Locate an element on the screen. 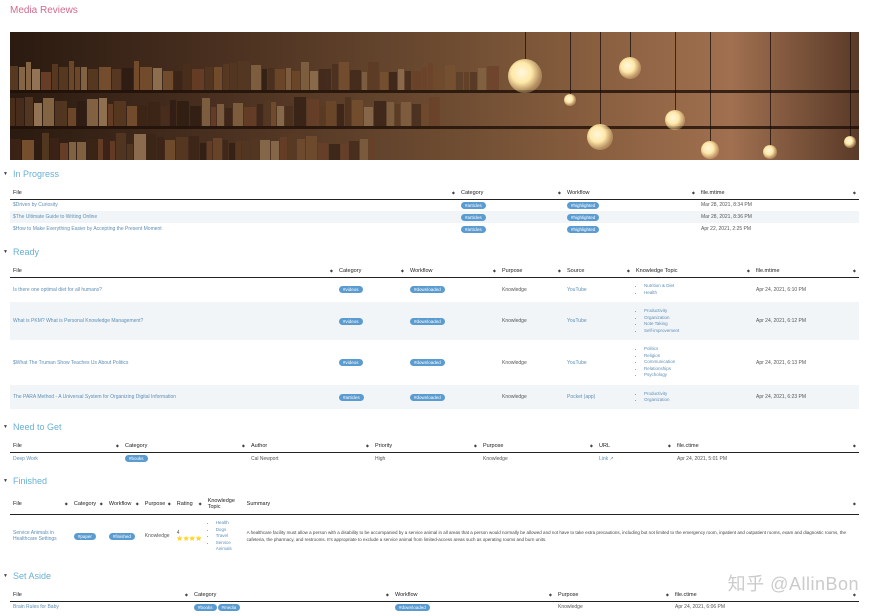  list-item: Service Animals is located at coordinates (228, 546).